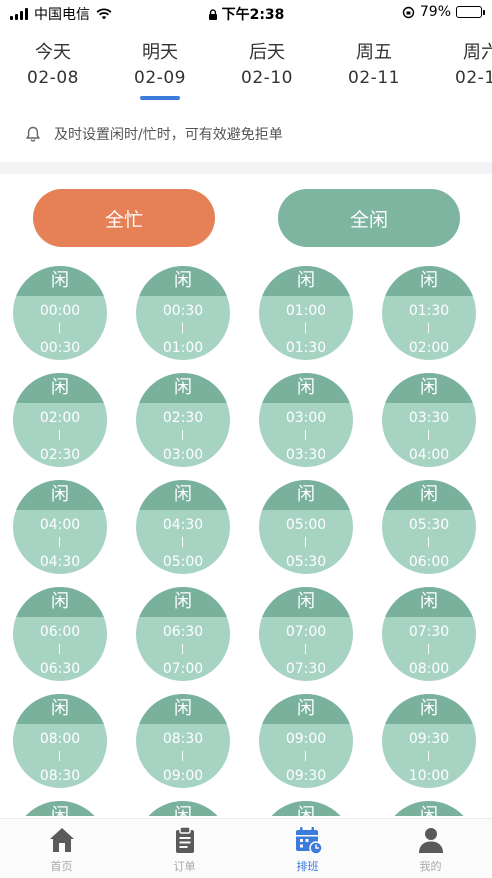 Image resolution: width=492 pixels, height=878 pixels. I want to click on slot-start-time: 01:30, so click(429, 311).